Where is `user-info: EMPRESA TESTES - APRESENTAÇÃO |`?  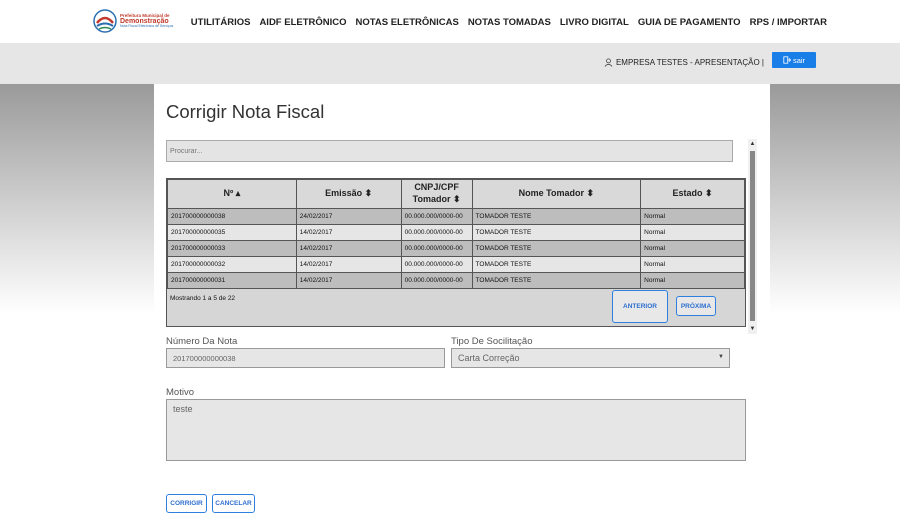 user-info: EMPRESA TESTES - APRESENTAÇÃO | is located at coordinates (684, 62).